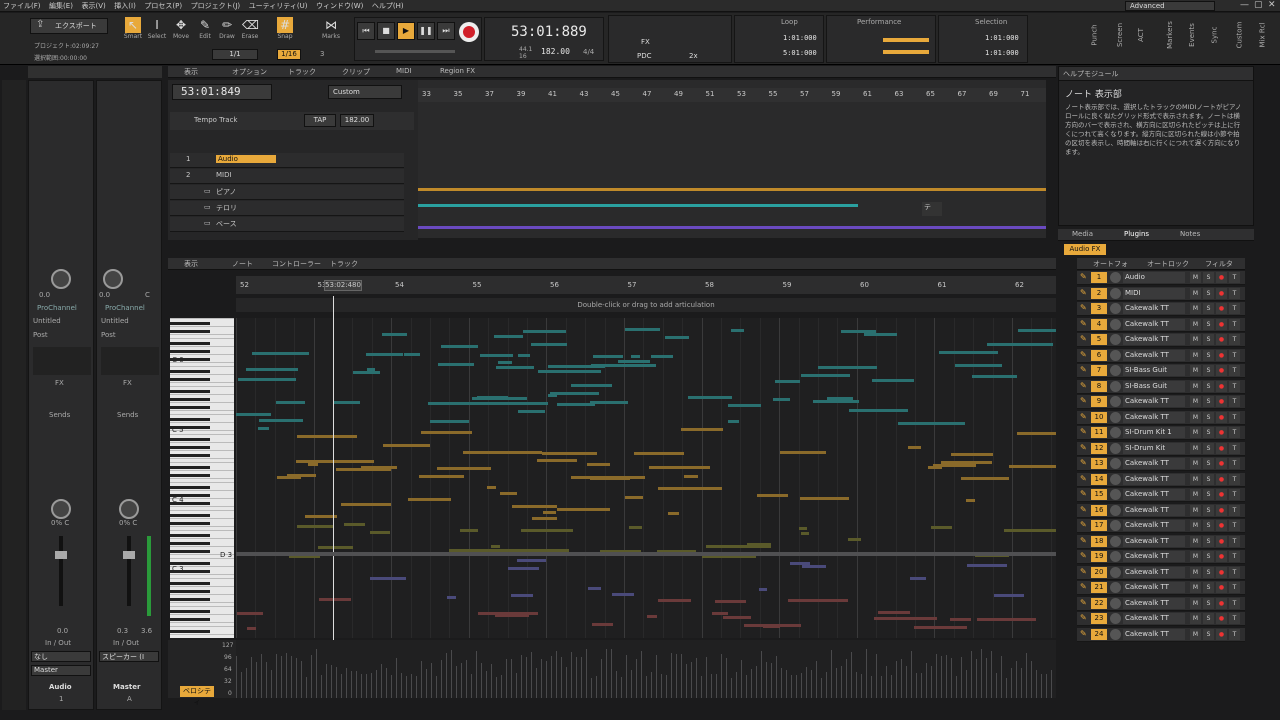 The image size is (1280, 720). I want to click on menu-edit: 編集(E), so click(61, 6).